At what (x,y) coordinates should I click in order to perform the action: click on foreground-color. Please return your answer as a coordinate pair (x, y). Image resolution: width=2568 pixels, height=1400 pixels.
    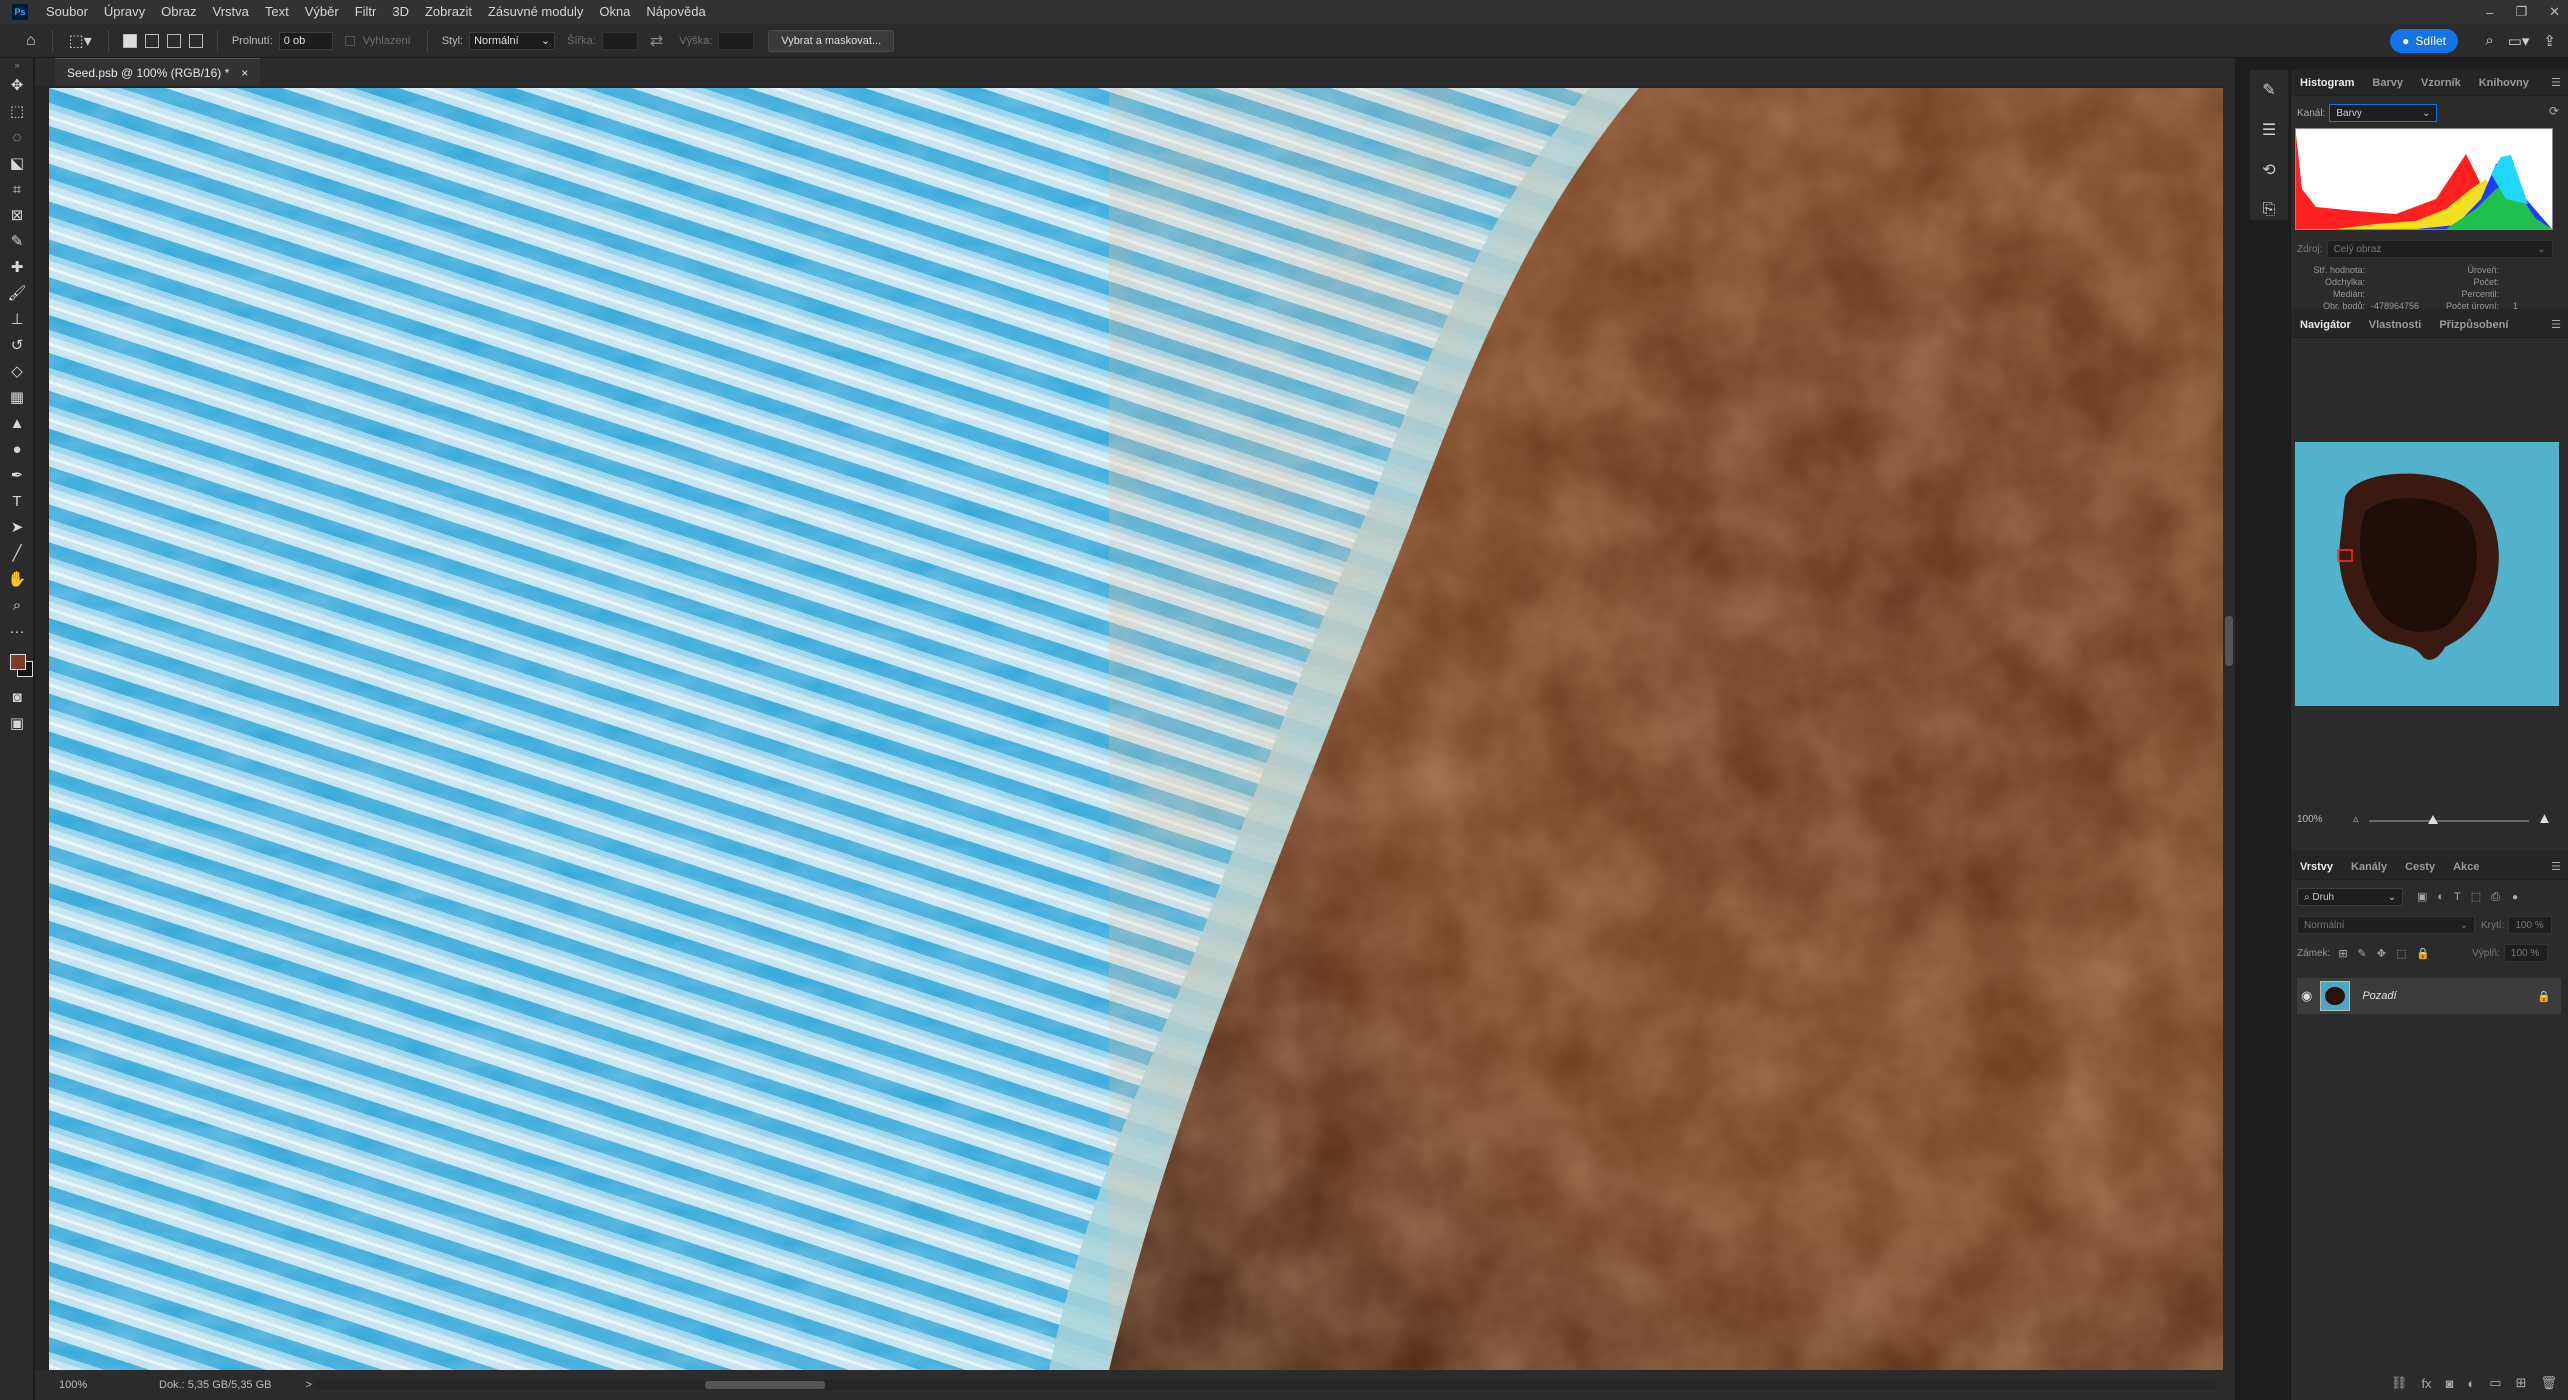
    Looking at the image, I should click on (18, 662).